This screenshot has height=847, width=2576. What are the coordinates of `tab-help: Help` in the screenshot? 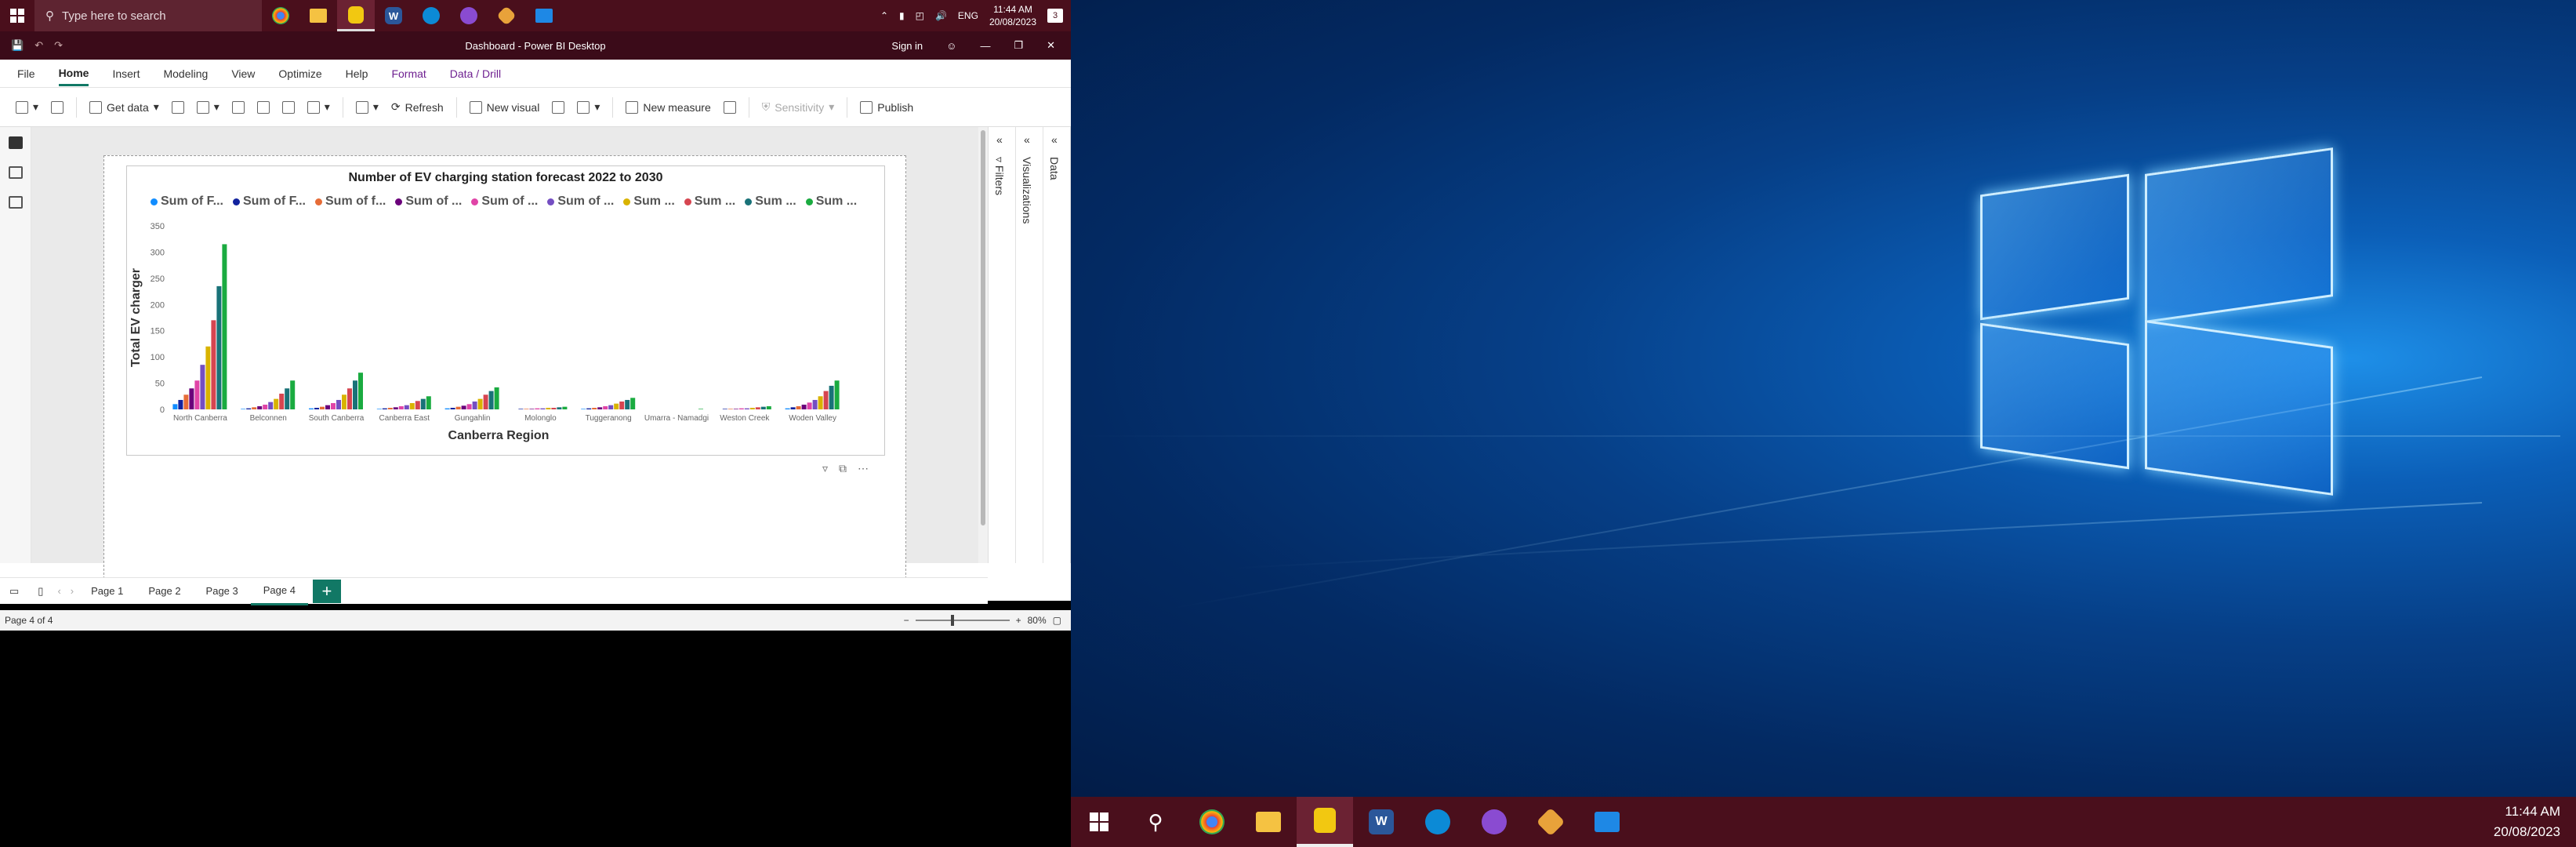 It's located at (357, 73).